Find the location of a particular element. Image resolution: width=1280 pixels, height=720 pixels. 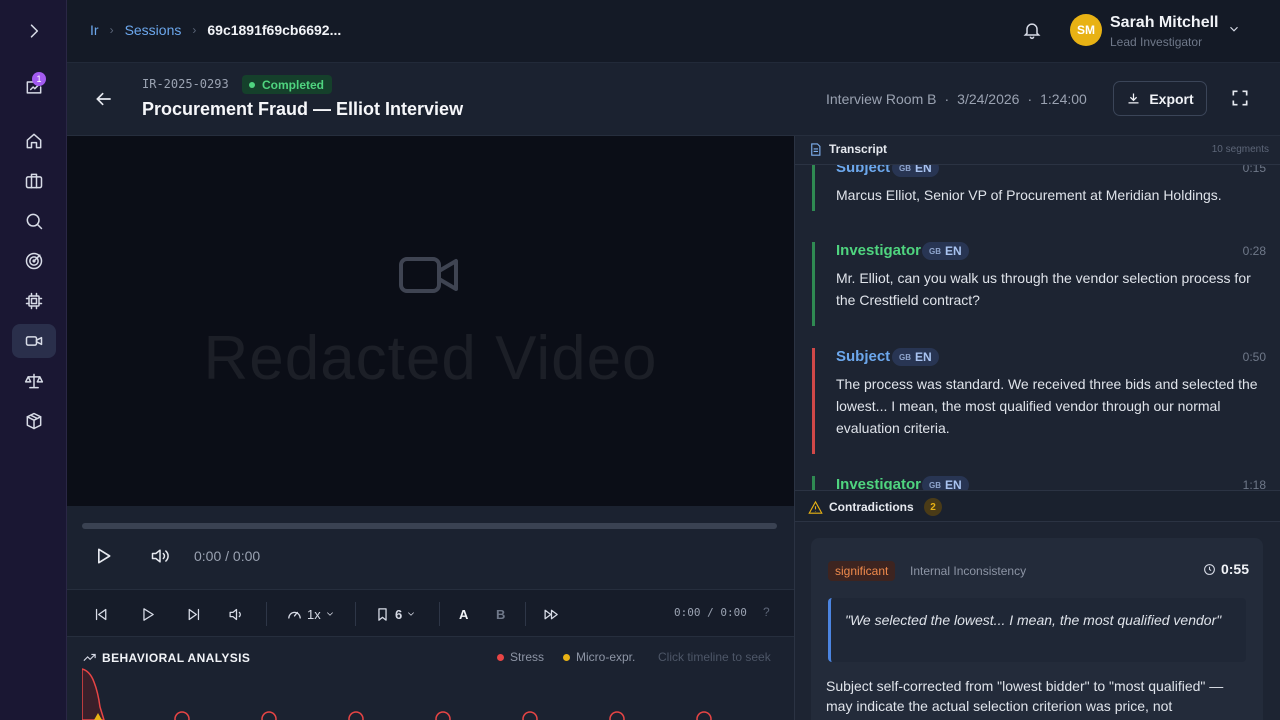

toolbar-play-button is located at coordinates (147, 614).